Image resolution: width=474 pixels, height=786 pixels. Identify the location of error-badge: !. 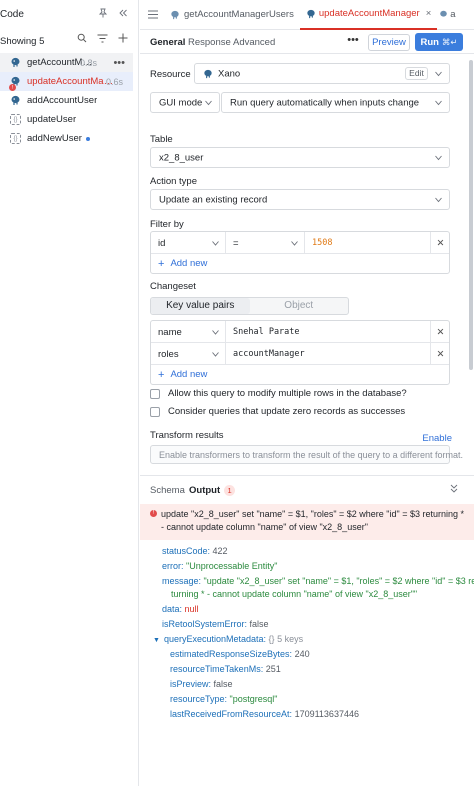
(12, 87).